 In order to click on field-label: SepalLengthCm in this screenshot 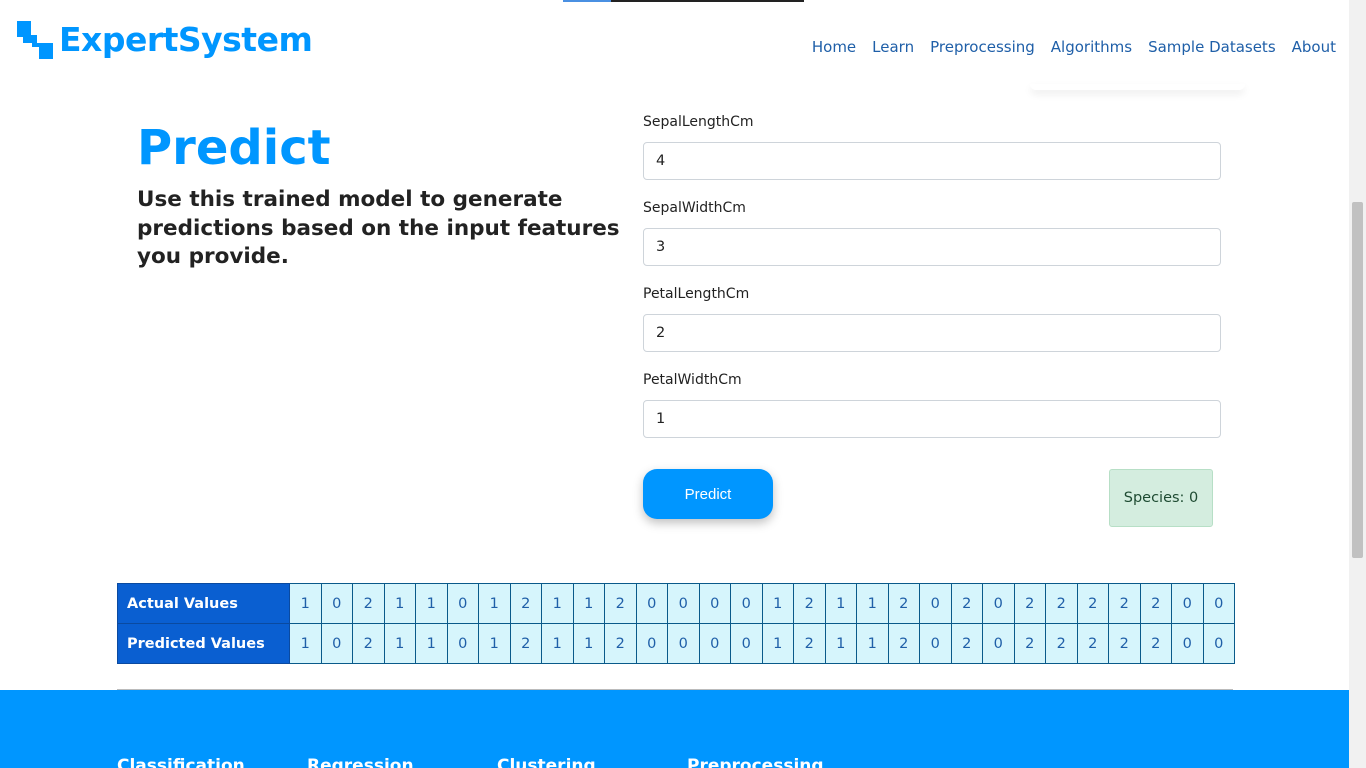, I will do `click(698, 122)`.